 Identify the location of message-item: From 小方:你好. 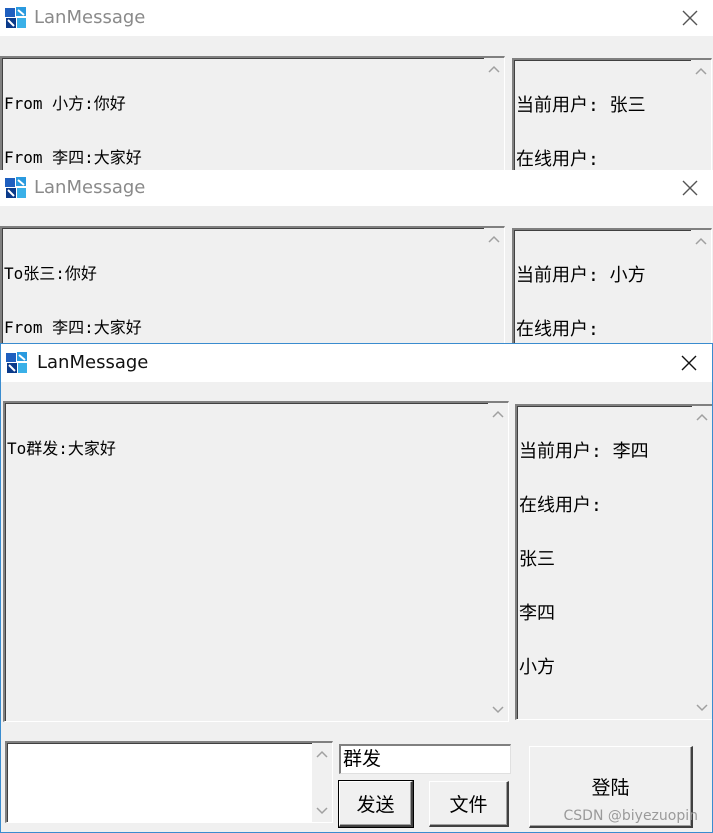
(65, 103).